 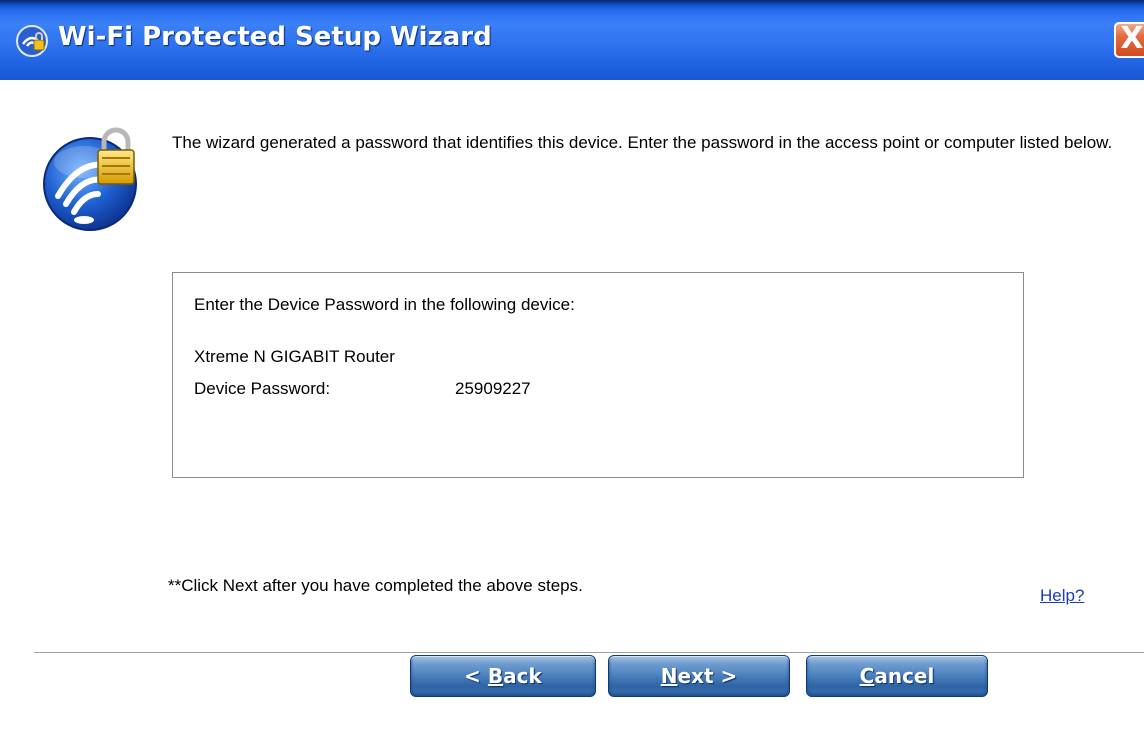 What do you see at coordinates (476, 676) in the screenshot?
I see `back-prefix: <` at bounding box center [476, 676].